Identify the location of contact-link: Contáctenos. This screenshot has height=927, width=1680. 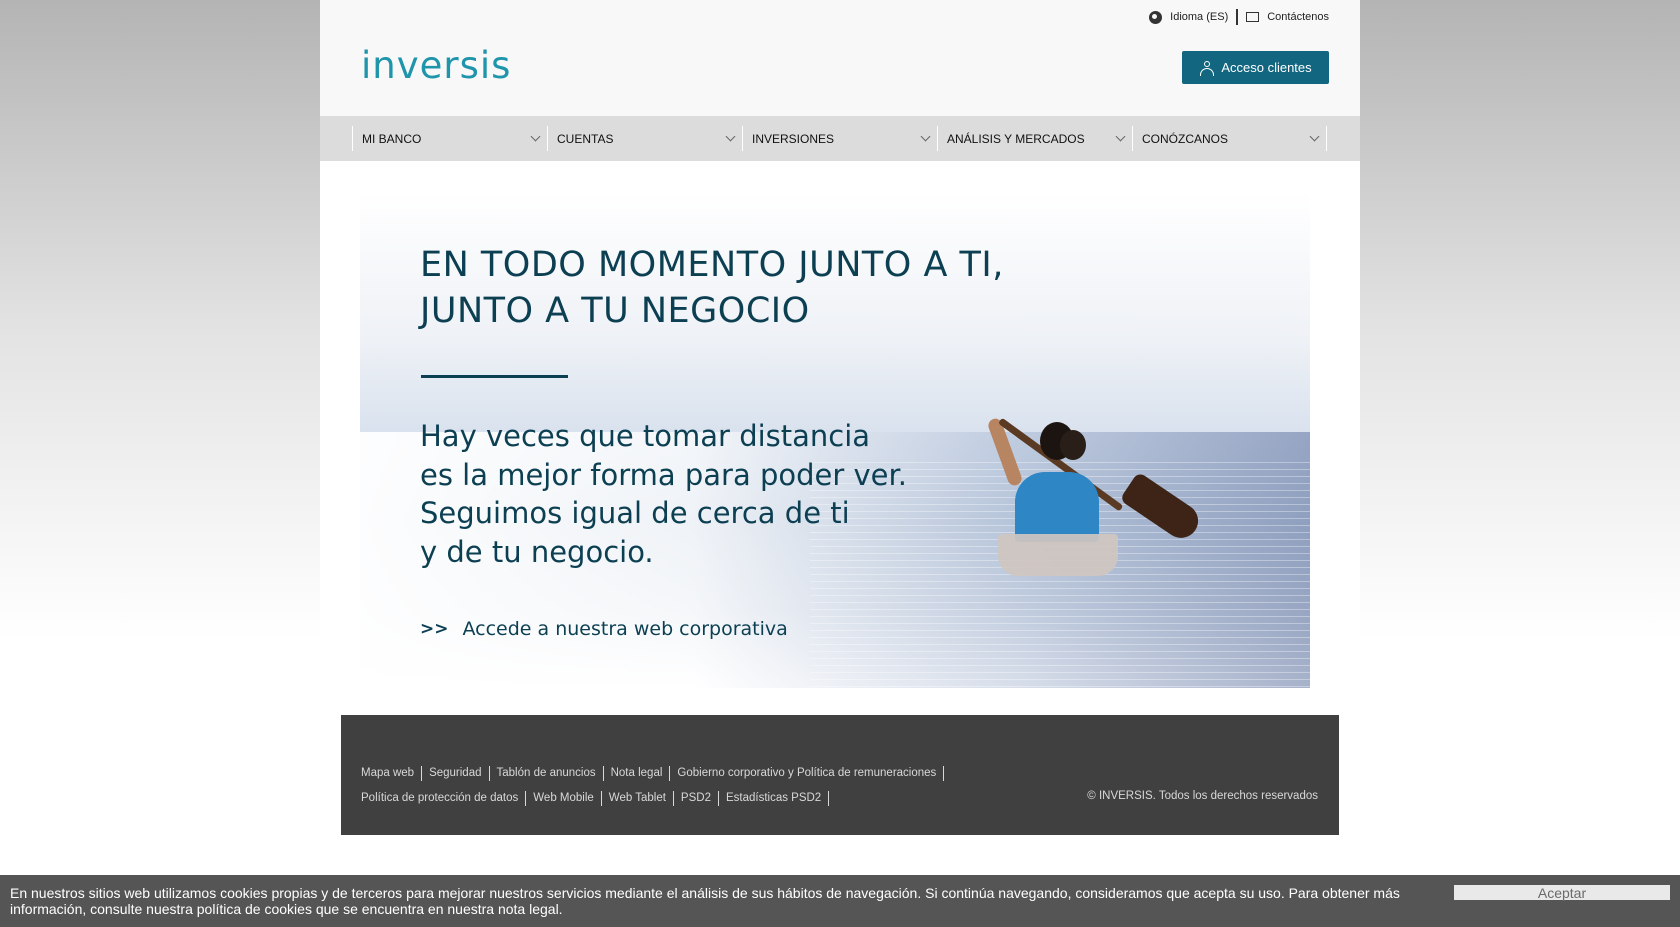
(1287, 17).